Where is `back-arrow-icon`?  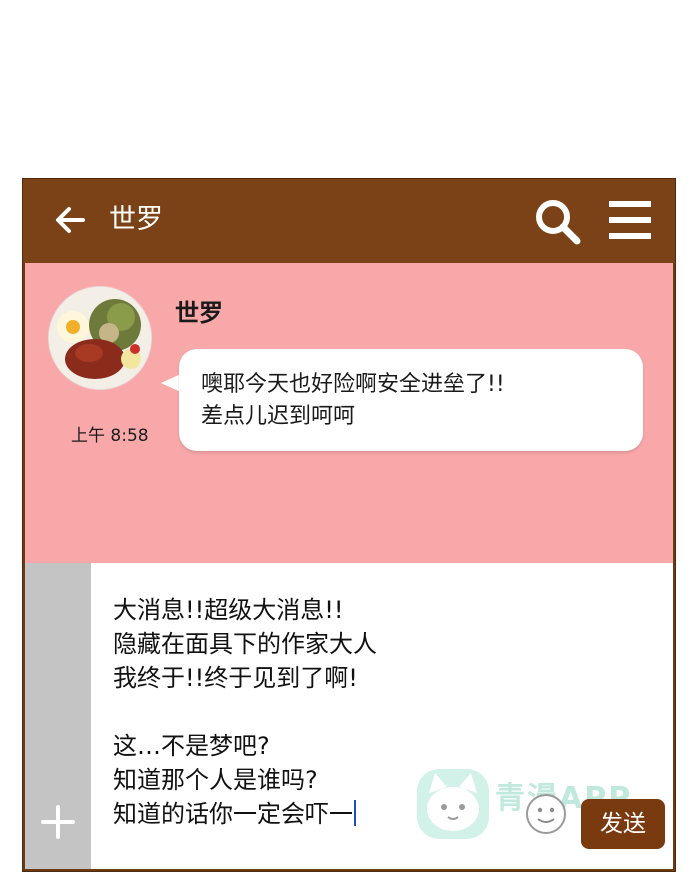
back-arrow-icon is located at coordinates (70, 220).